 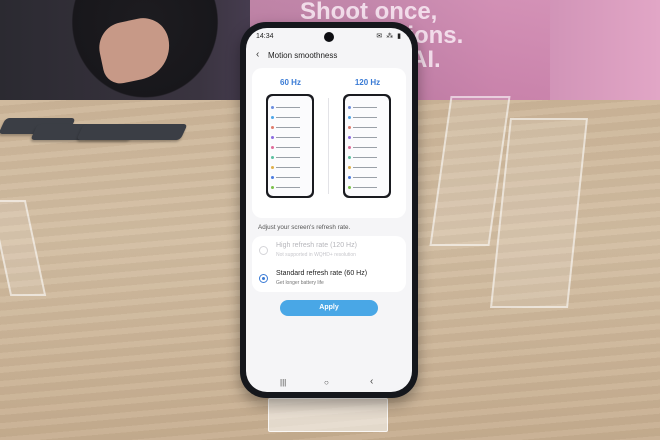 I want to click on preview-60hz-label: 60 Hz, so click(x=290, y=82).